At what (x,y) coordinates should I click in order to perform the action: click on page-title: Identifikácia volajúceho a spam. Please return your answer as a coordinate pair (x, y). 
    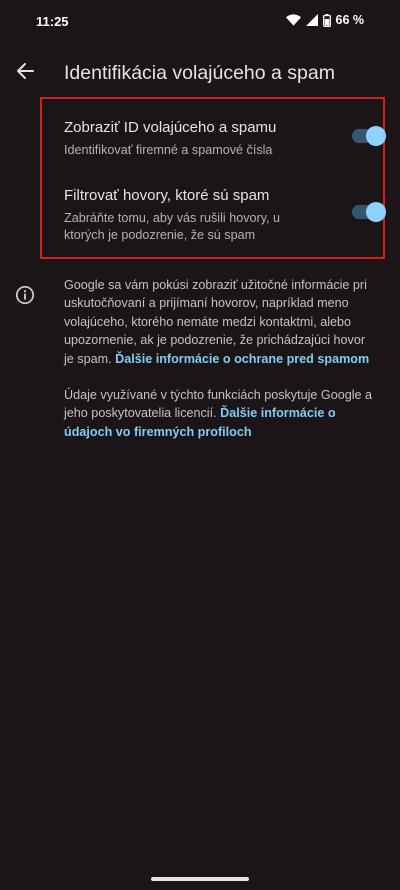
    Looking at the image, I should click on (199, 73).